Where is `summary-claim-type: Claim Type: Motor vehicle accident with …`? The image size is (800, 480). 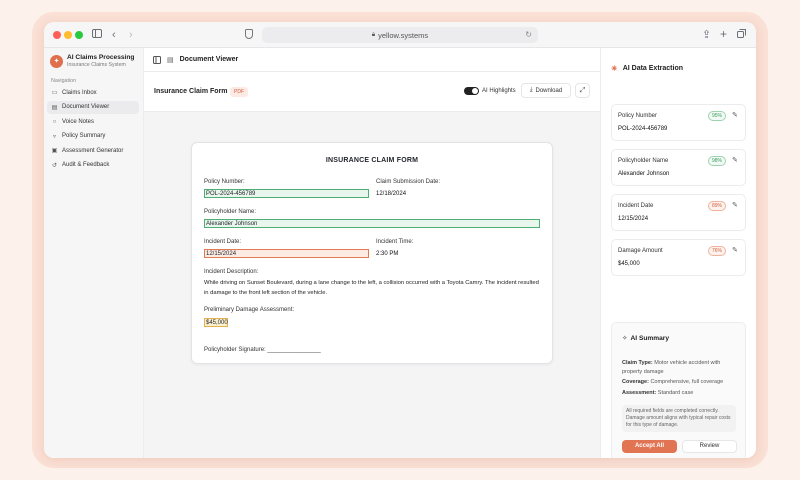 summary-claim-type: Claim Type: Motor vehicle accident with … is located at coordinates (681, 367).